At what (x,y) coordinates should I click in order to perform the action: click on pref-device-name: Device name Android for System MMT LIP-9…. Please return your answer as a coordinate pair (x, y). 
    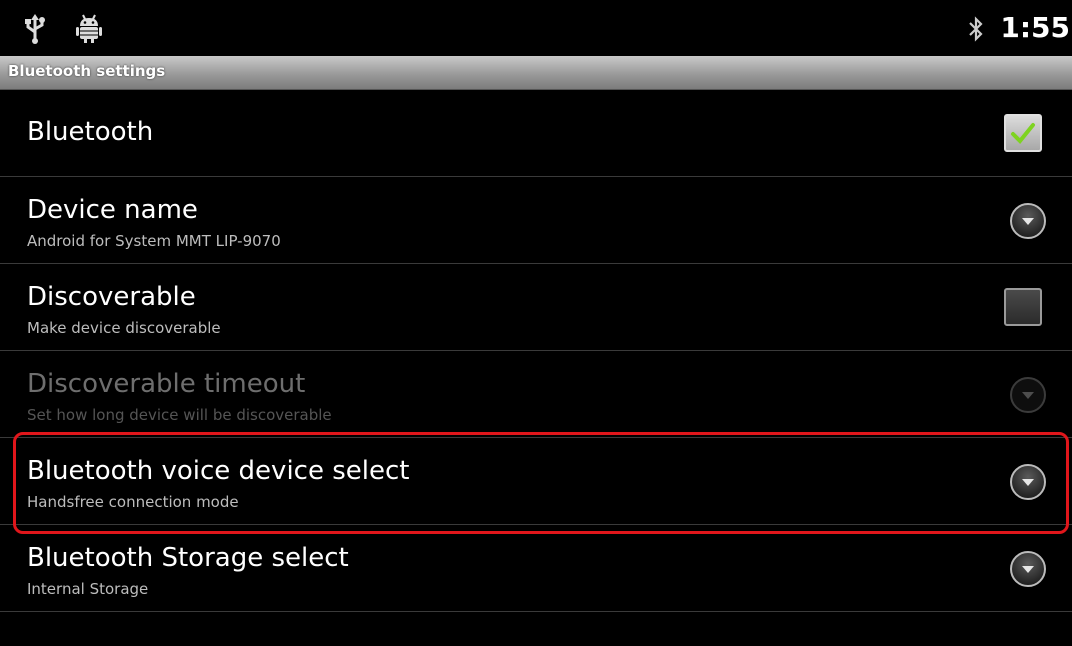
    Looking at the image, I should click on (536, 220).